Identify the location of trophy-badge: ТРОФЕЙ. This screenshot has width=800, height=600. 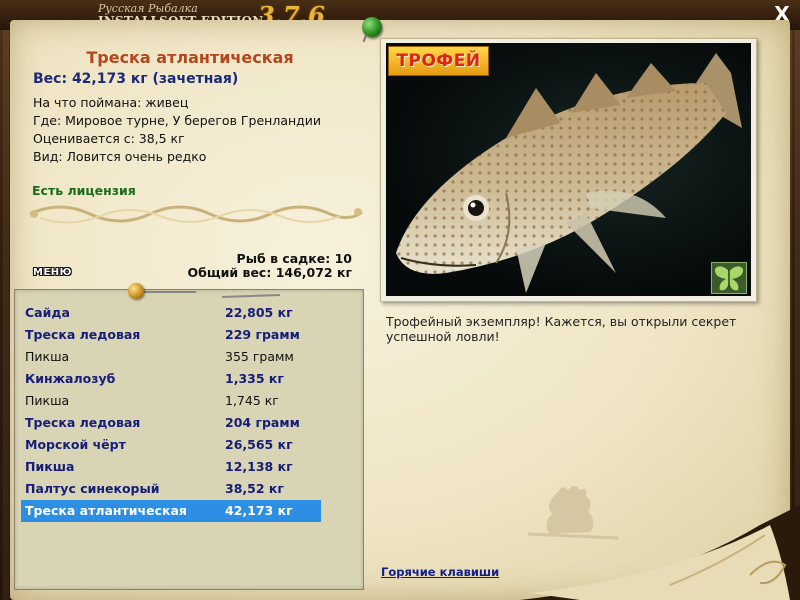
(438, 61).